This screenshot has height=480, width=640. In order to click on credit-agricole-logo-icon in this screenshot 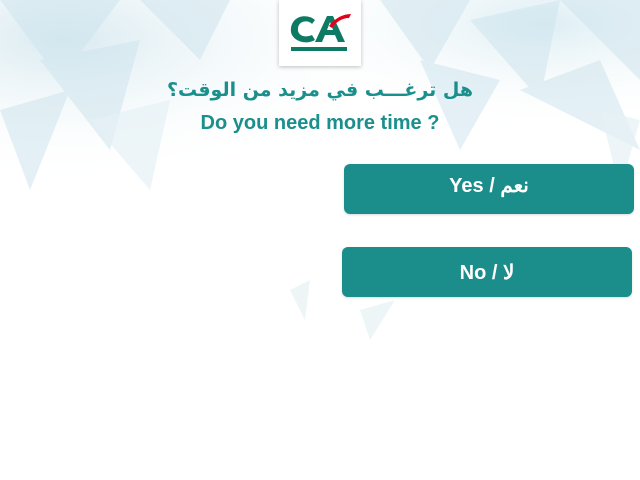, I will do `click(320, 32)`.